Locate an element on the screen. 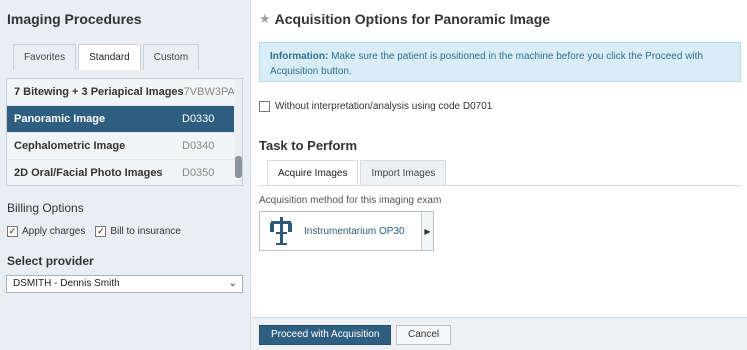 The height and width of the screenshot is (350, 747). procedure-name: 2D Oral/Facial Photo Images is located at coordinates (88, 173).